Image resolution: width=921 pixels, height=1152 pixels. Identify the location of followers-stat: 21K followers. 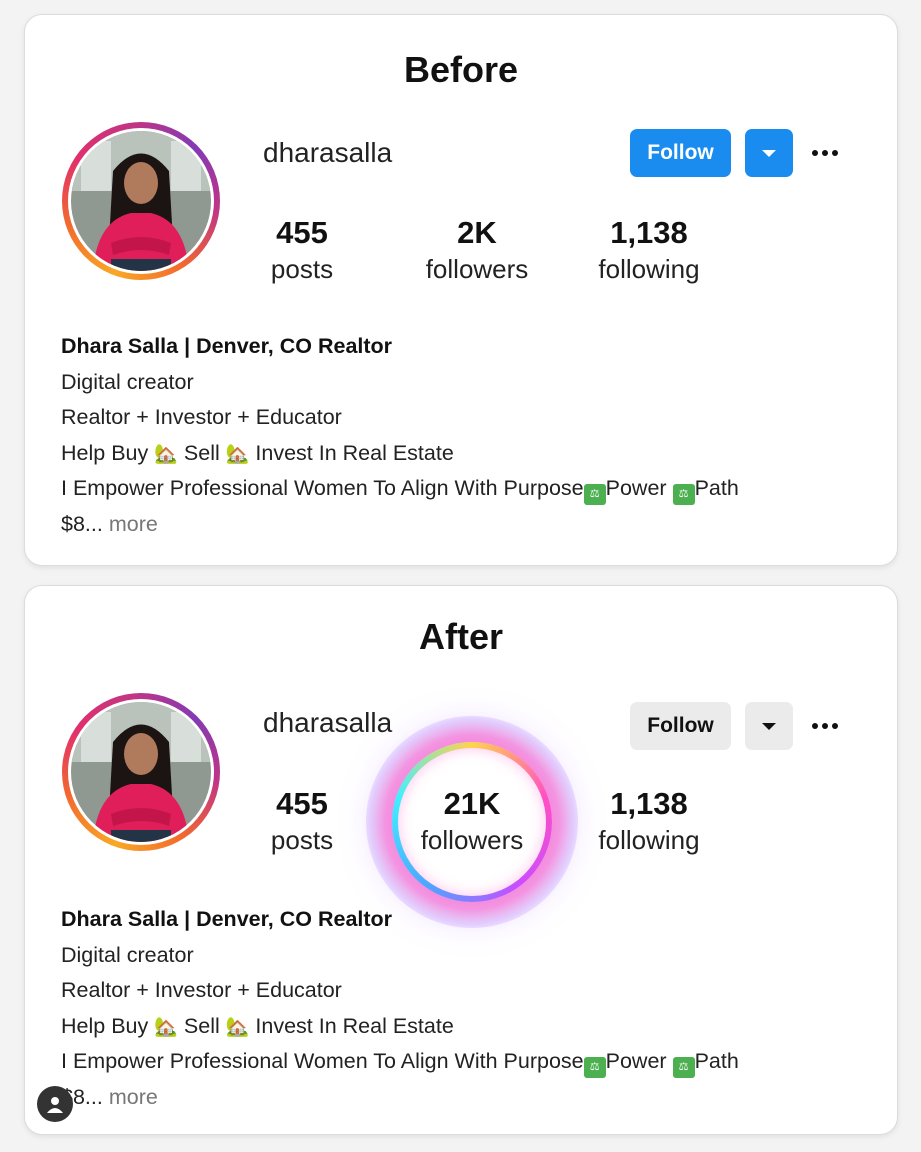
(472, 822).